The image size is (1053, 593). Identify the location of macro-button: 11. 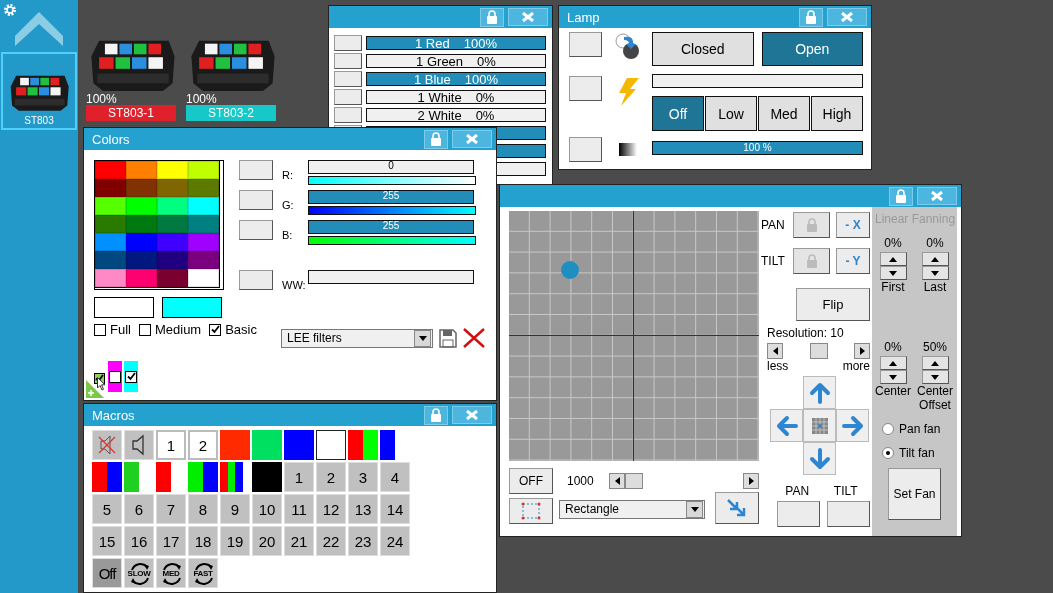
(299, 509).